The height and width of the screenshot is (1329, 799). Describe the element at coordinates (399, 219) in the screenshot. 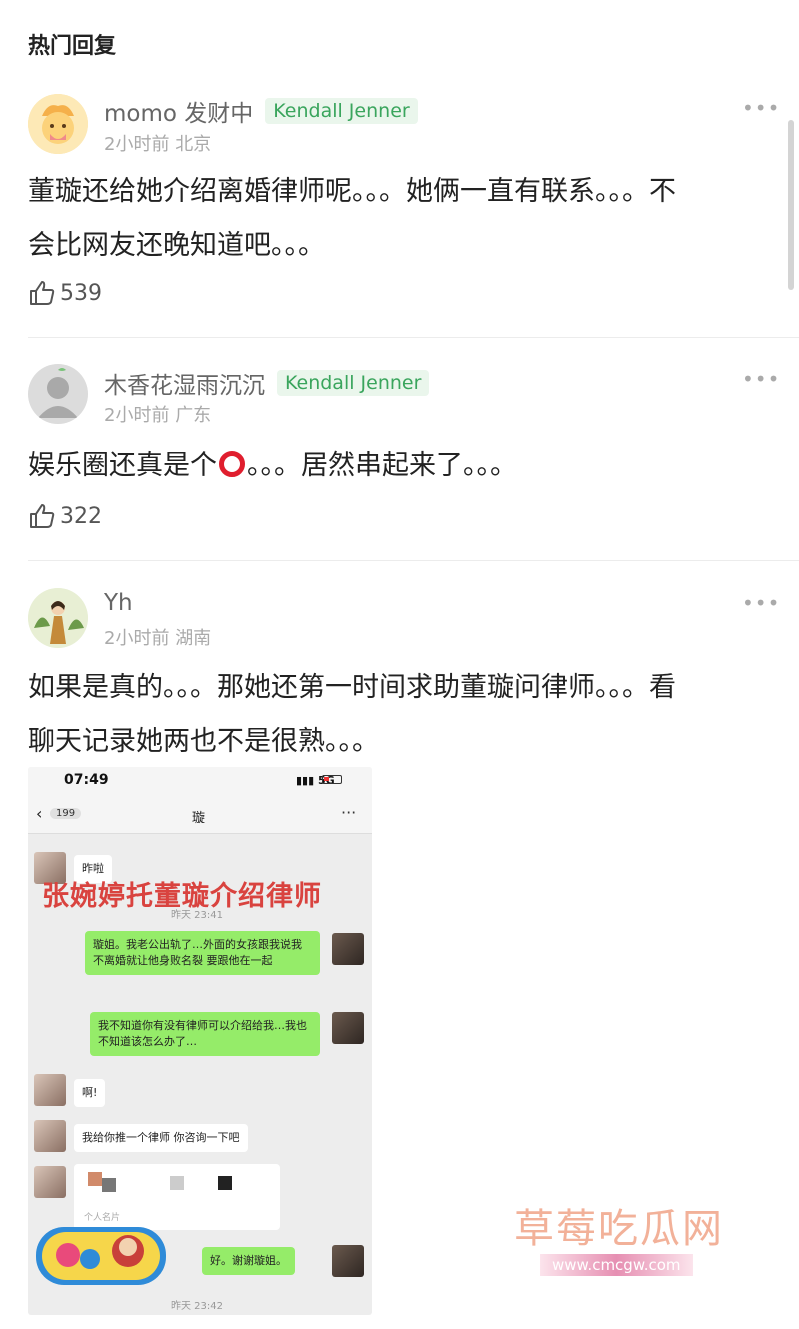

I see `comment-text: 董璇还给她介绍离婚律师呢。。。她俩一直有联系。。。不 会比网友还晚知道吧。。。` at that location.